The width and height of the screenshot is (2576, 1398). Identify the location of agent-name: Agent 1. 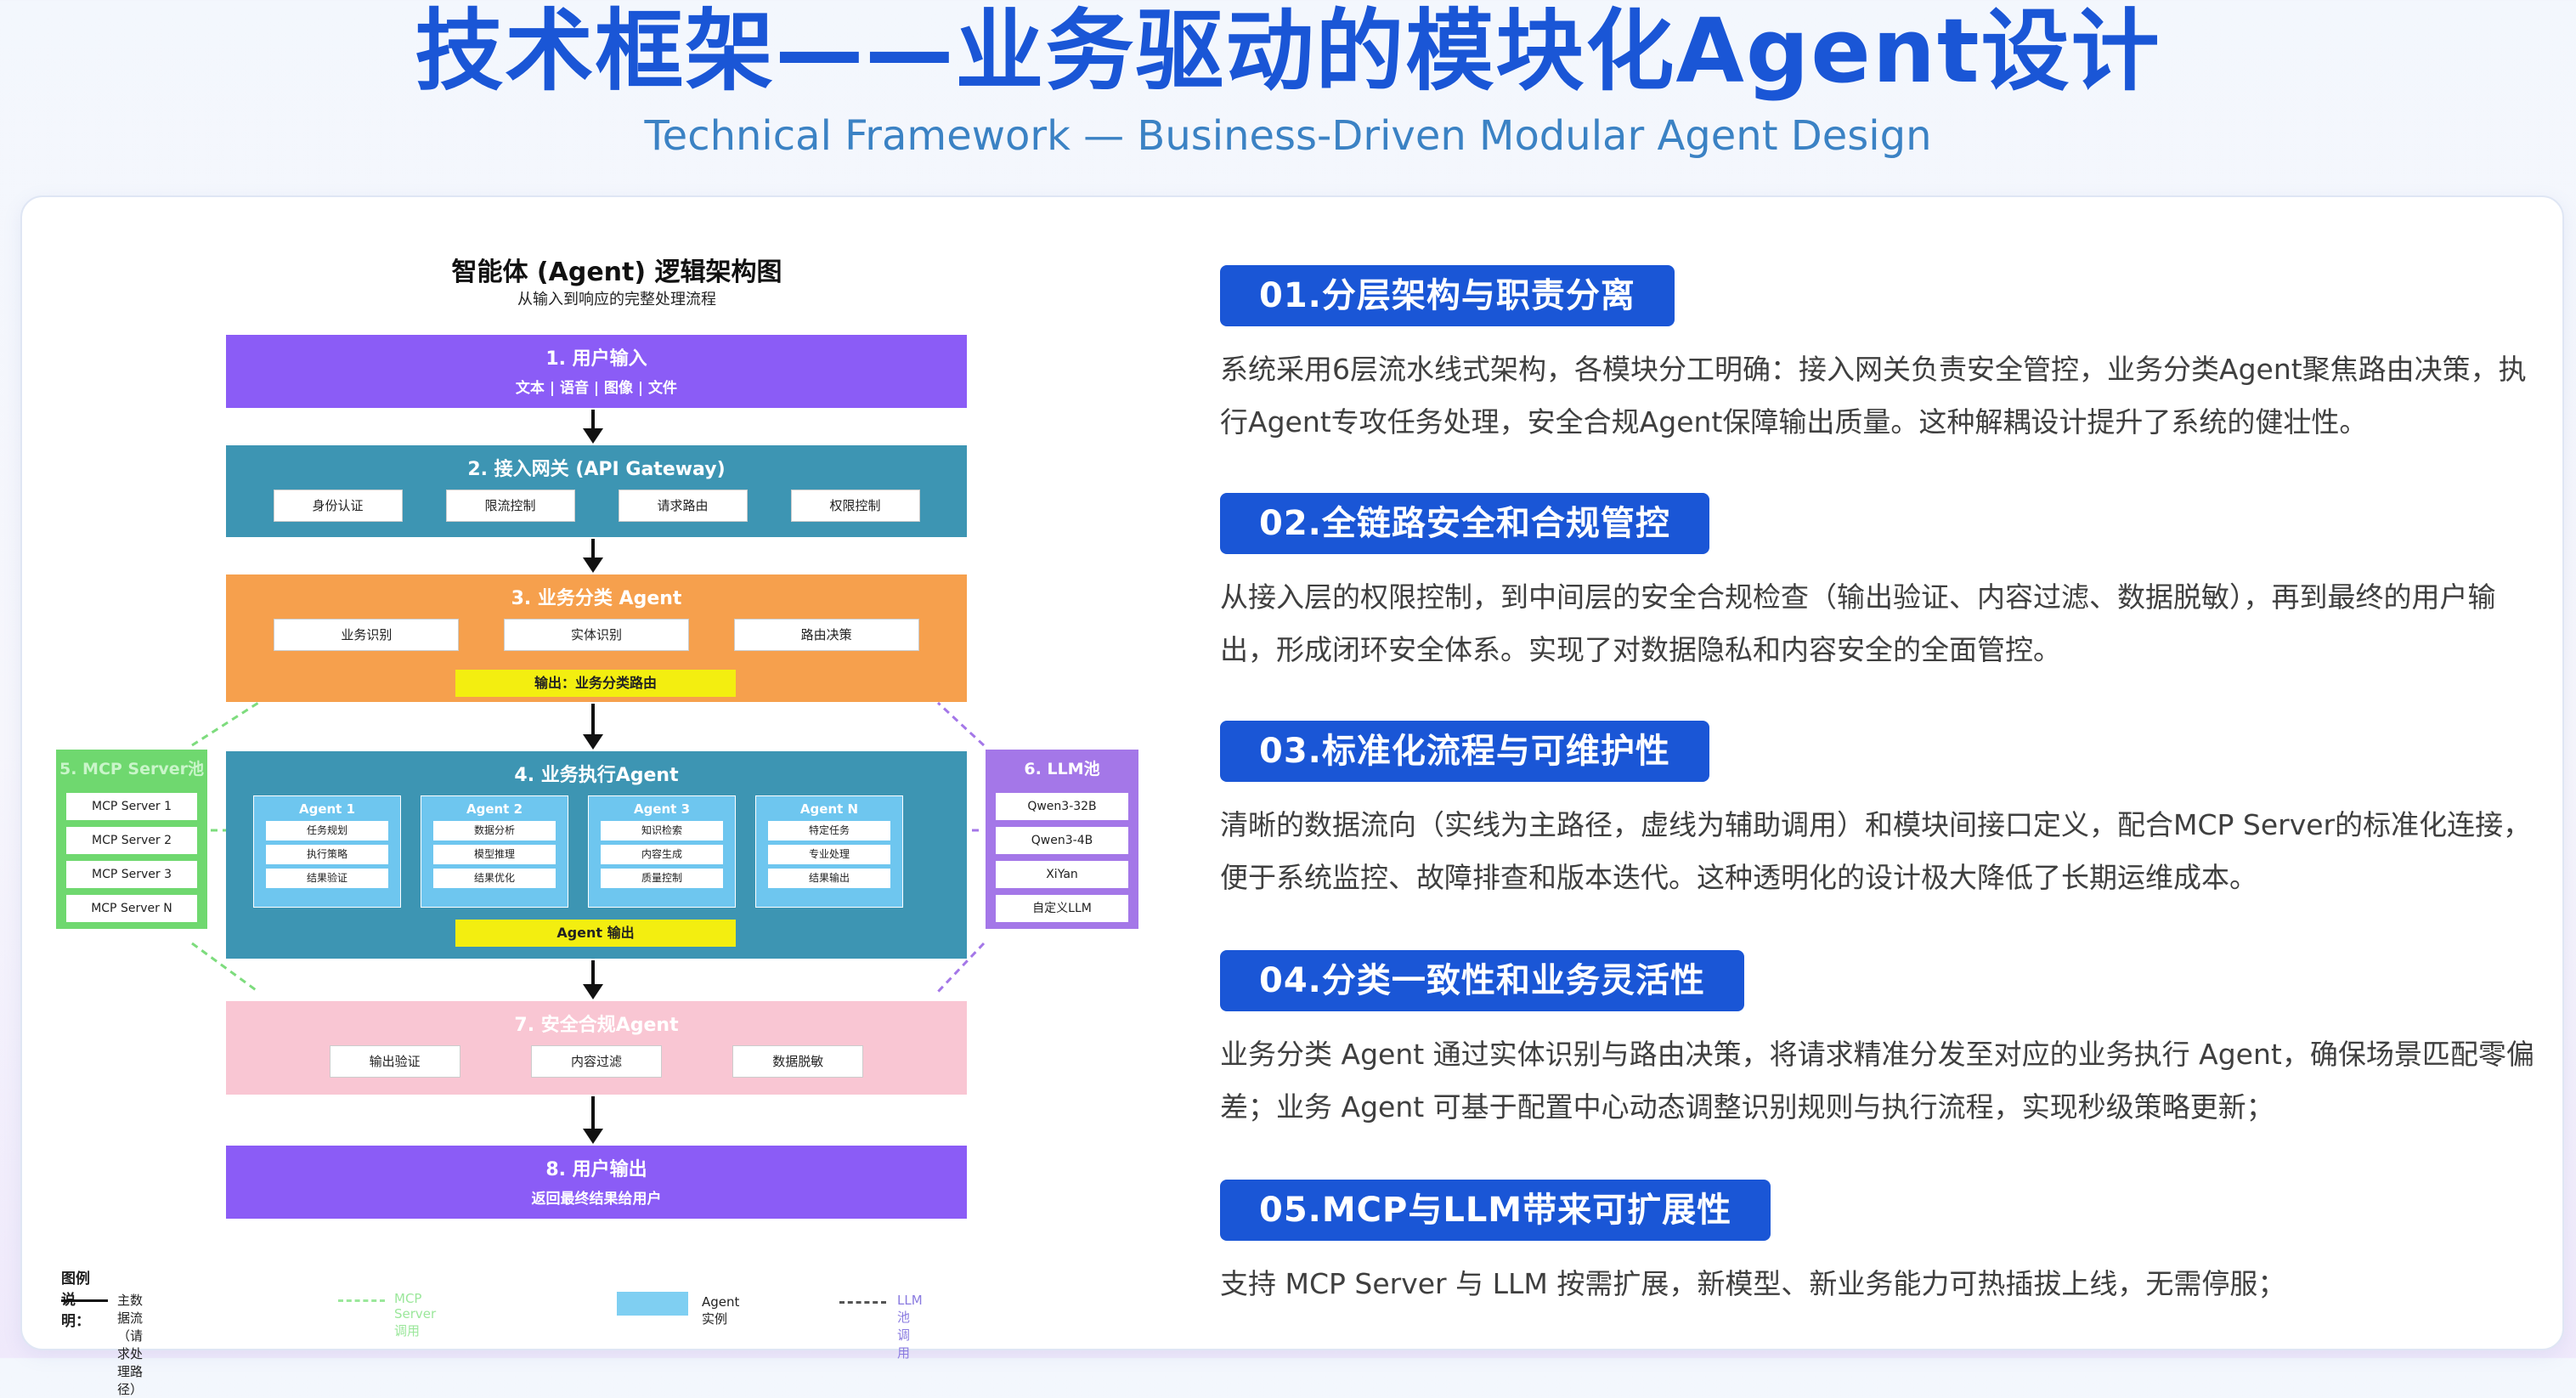
(327, 809).